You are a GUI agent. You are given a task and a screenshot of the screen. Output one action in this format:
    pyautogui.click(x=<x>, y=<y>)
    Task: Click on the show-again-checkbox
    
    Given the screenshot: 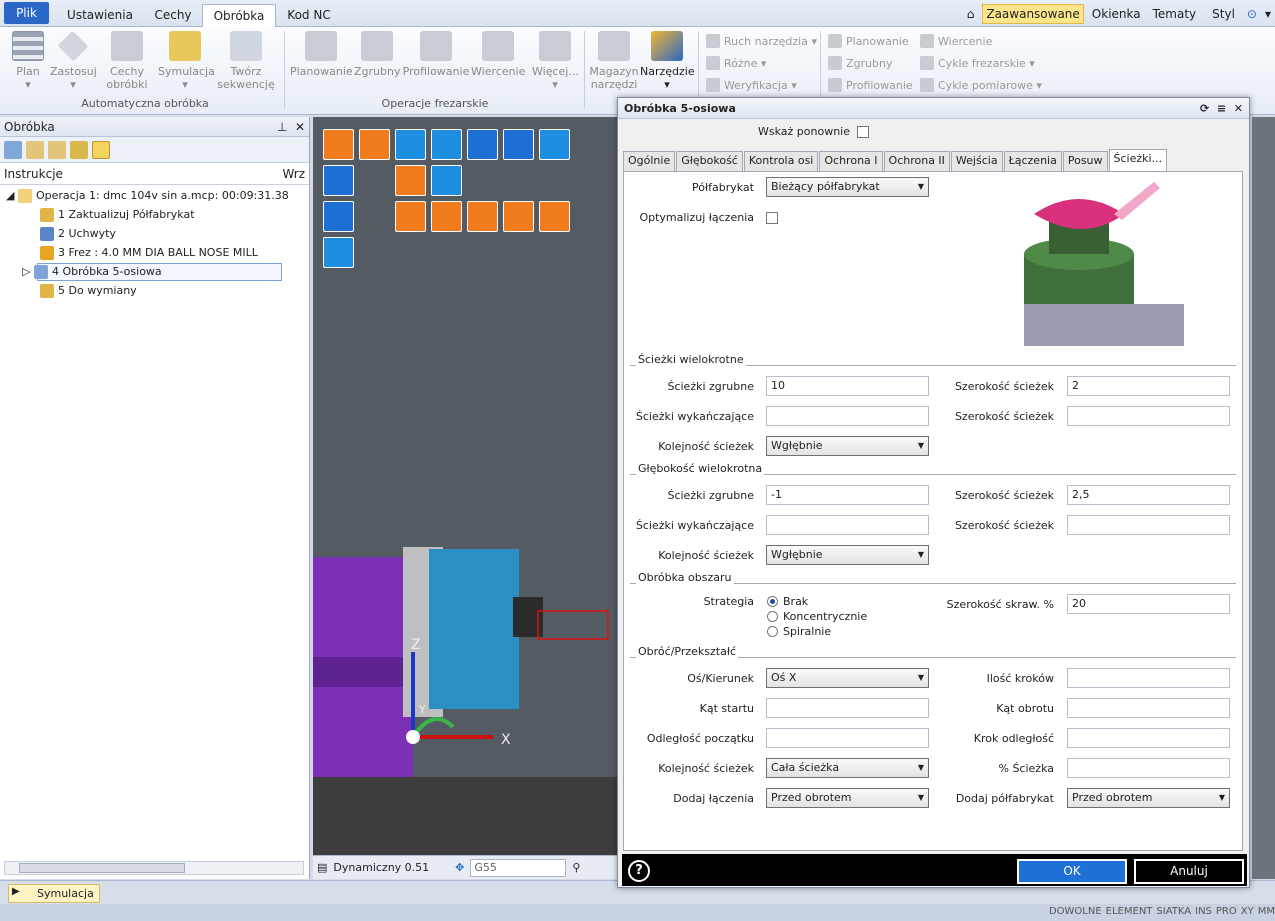 What is the action you would take?
    pyautogui.click(x=863, y=132)
    